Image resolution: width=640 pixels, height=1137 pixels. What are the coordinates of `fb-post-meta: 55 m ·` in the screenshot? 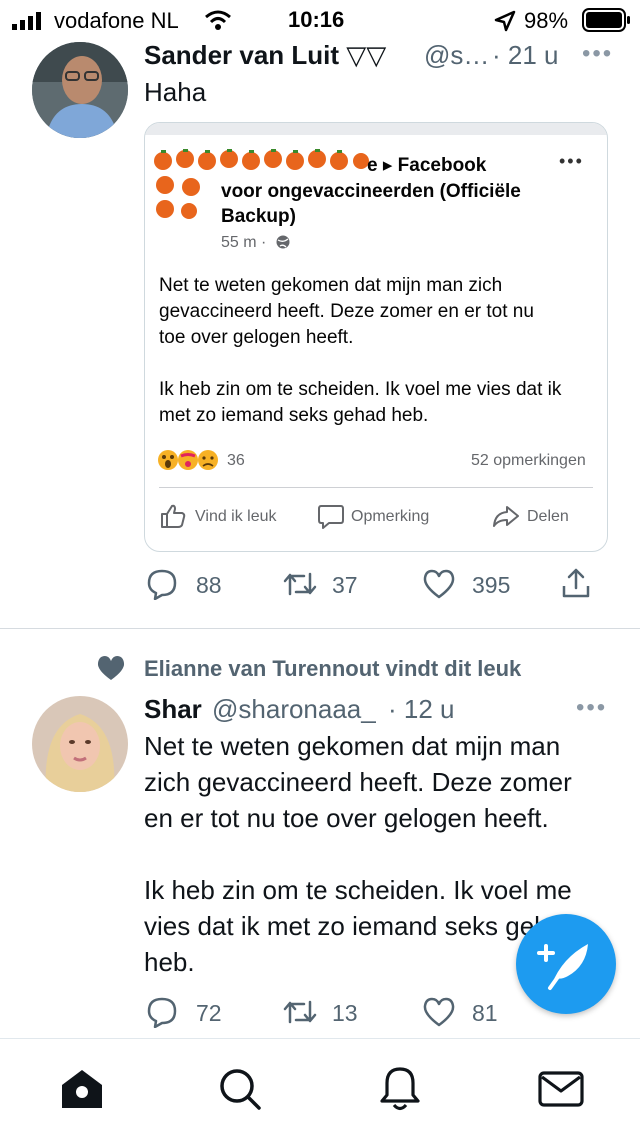 It's located at (244, 242).